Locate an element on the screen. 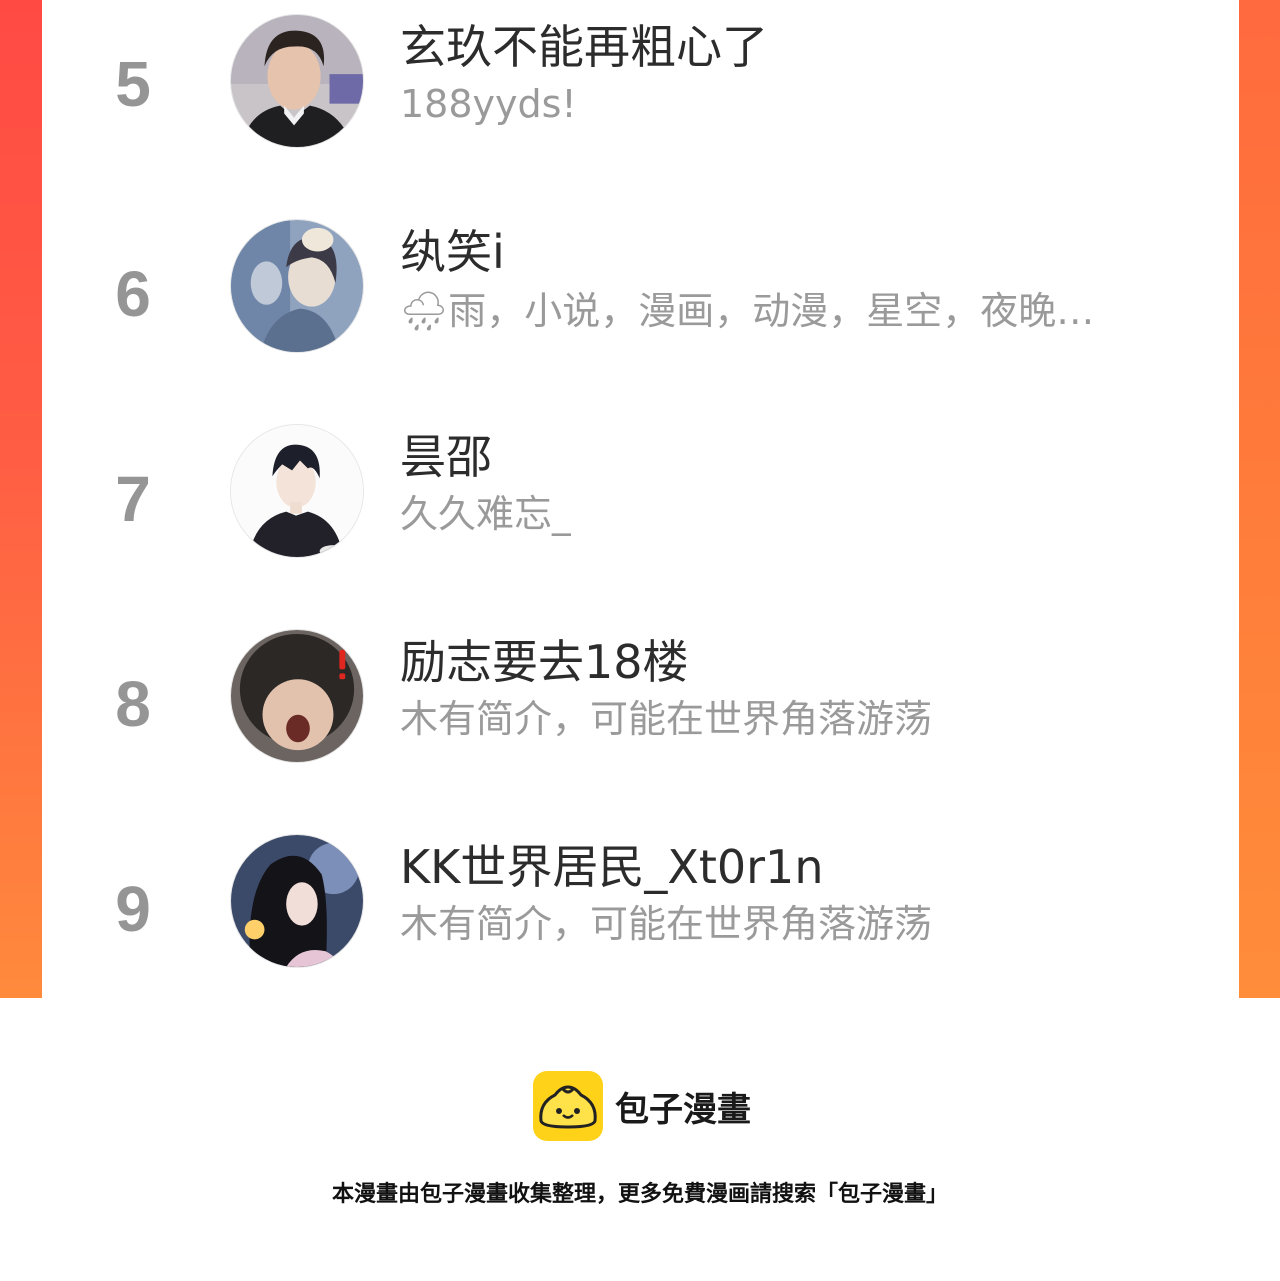 The image size is (1280, 1281). user-name: 纨笑i is located at coordinates (452, 252).